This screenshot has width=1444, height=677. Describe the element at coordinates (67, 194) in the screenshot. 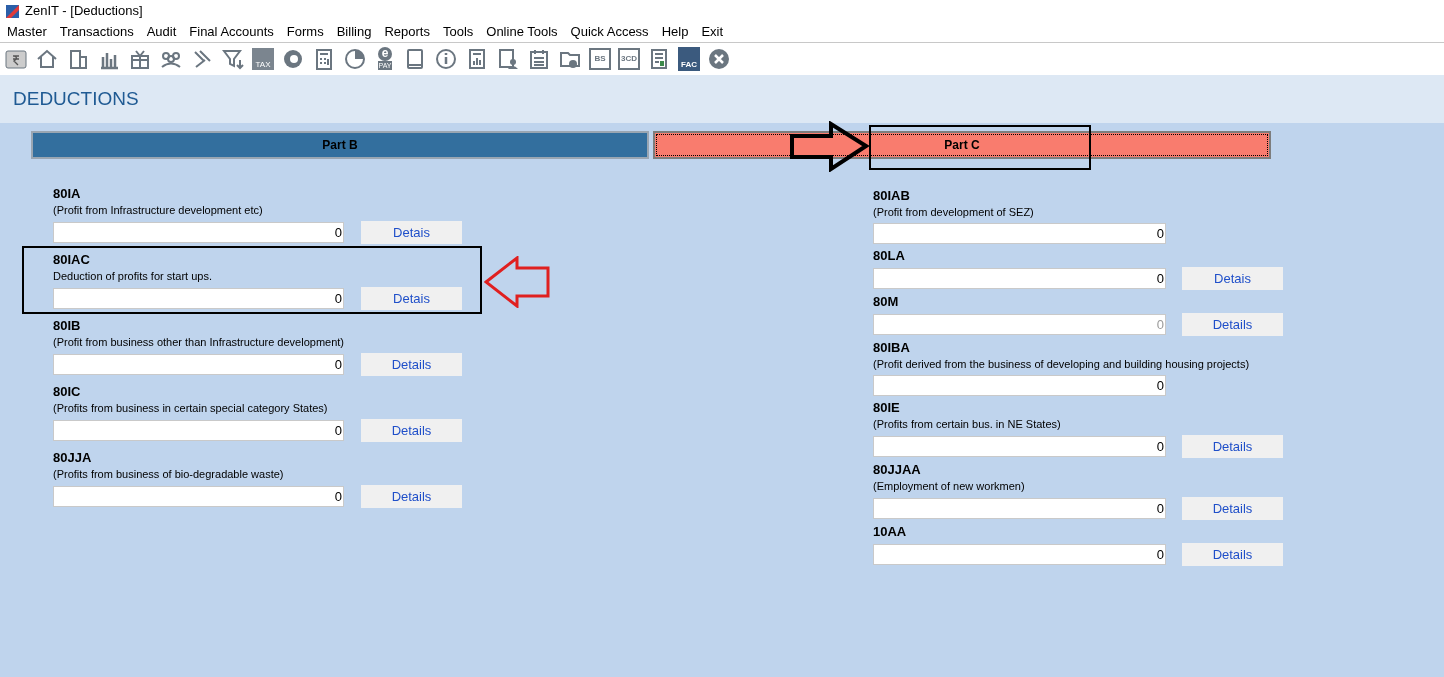

I see `section-code: 80IA` at that location.